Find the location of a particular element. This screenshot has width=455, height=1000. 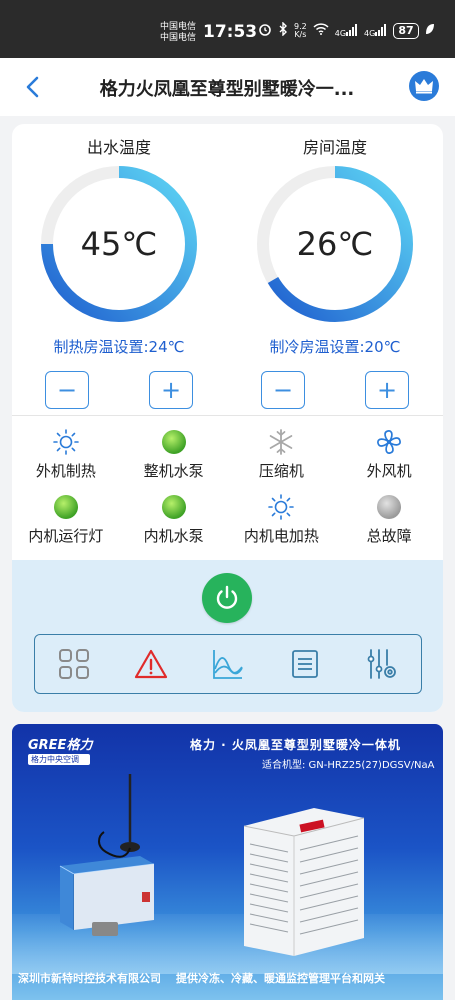

status-label: 整机水泵 is located at coordinates (173, 471).